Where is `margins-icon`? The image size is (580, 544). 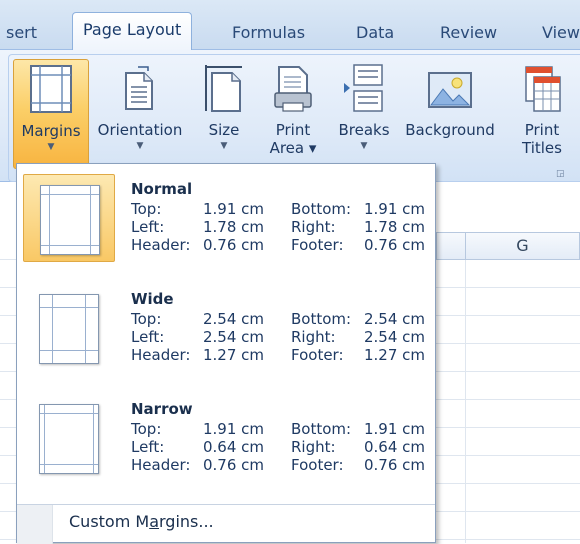 margins-icon is located at coordinates (51, 91).